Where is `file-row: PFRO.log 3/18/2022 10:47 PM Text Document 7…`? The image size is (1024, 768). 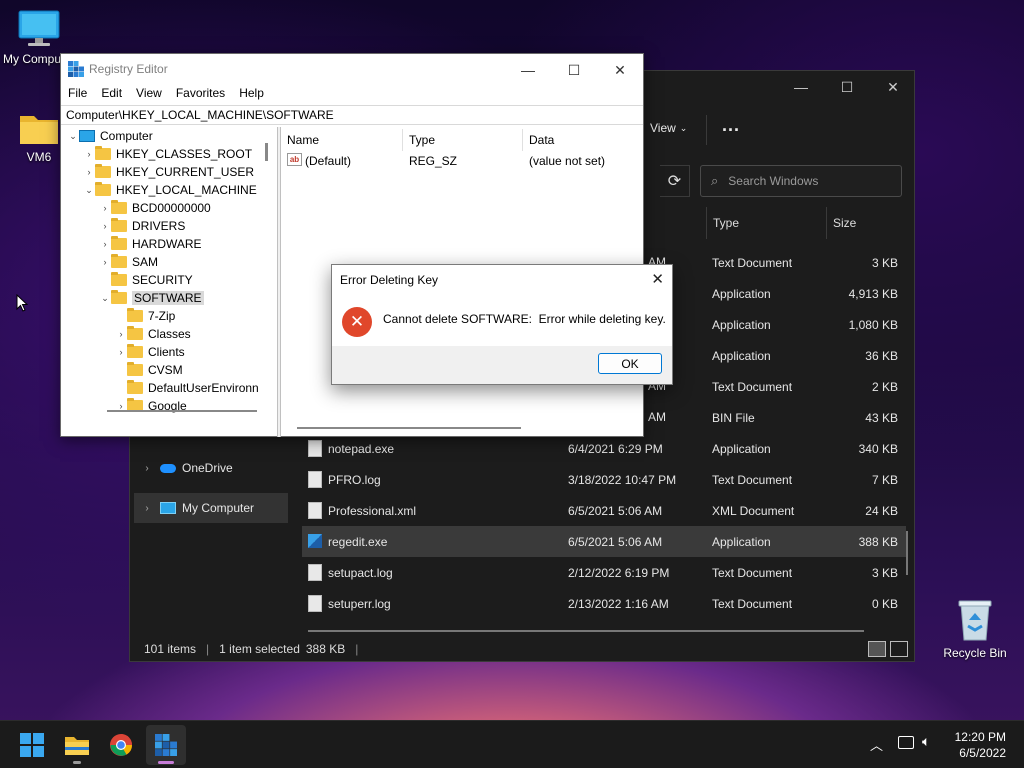
file-row: PFRO.log 3/18/2022 10:47 PM Text Document 7… is located at coordinates (604, 479).